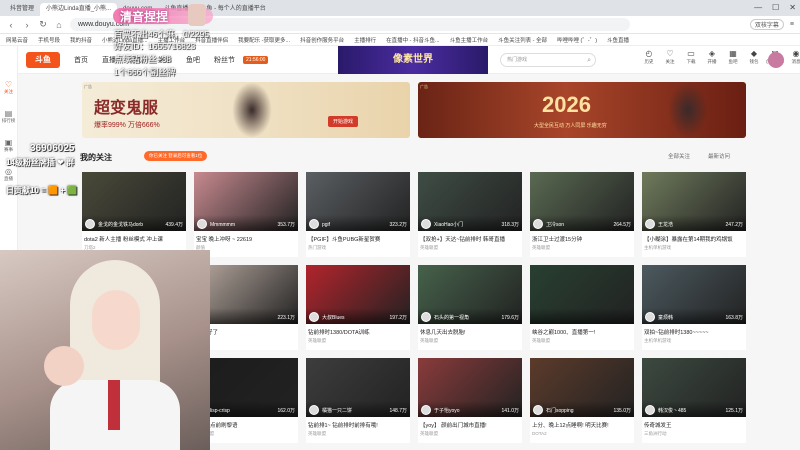  Describe the element at coordinates (137, 9) in the screenshot. I see `browser-tab: douyu.com` at that location.